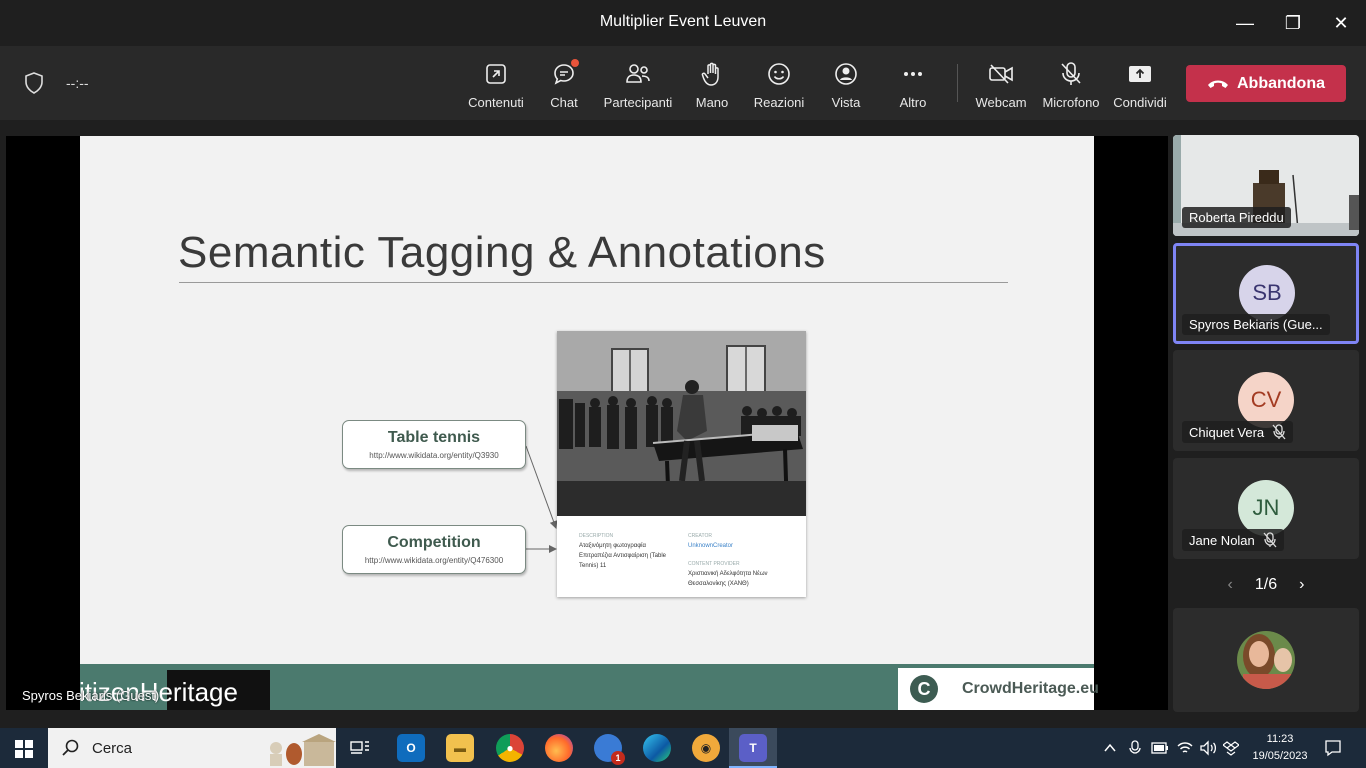 The height and width of the screenshot is (768, 1366). Describe the element at coordinates (846, 74) in the screenshot. I see `view-icon` at that location.